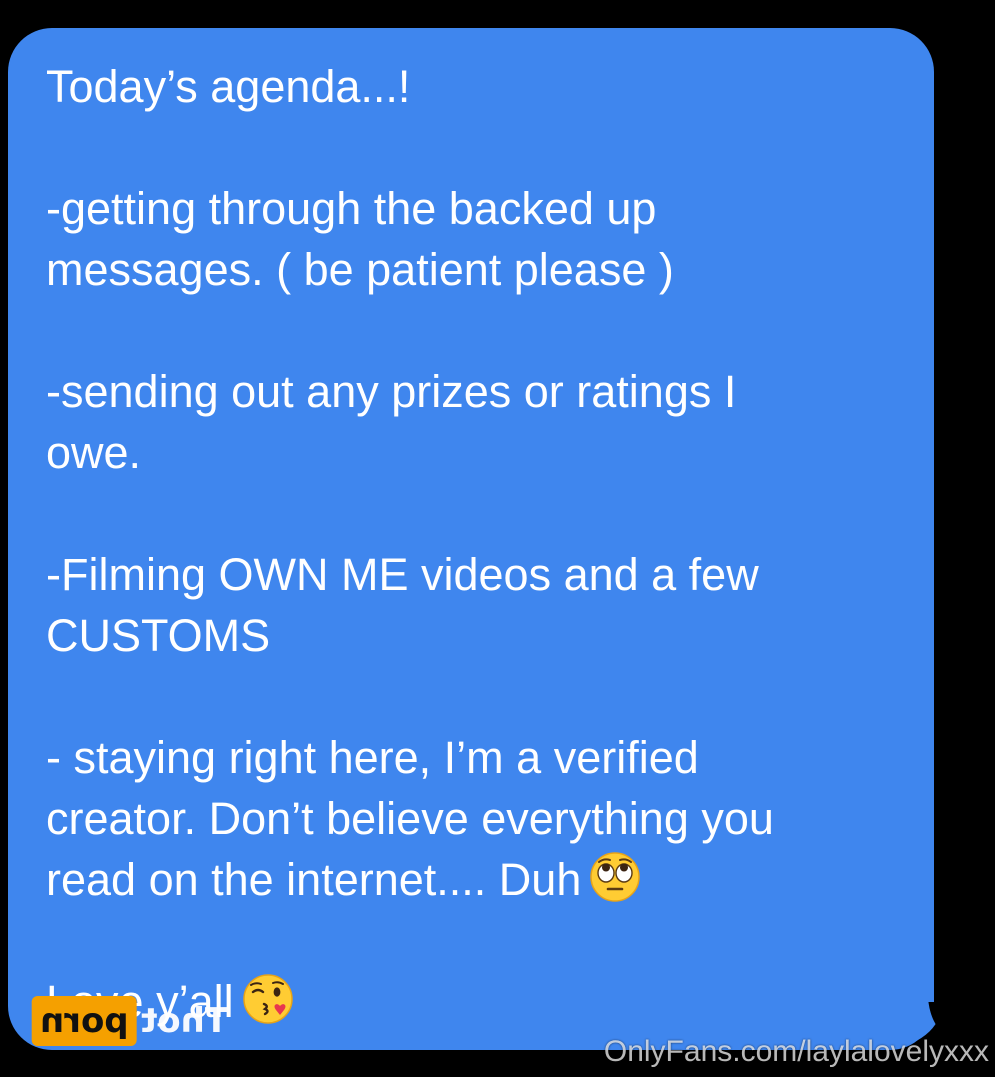 Image resolution: width=995 pixels, height=1077 pixels. I want to click on message-line: messages. ( be patient please ), so click(360, 269).